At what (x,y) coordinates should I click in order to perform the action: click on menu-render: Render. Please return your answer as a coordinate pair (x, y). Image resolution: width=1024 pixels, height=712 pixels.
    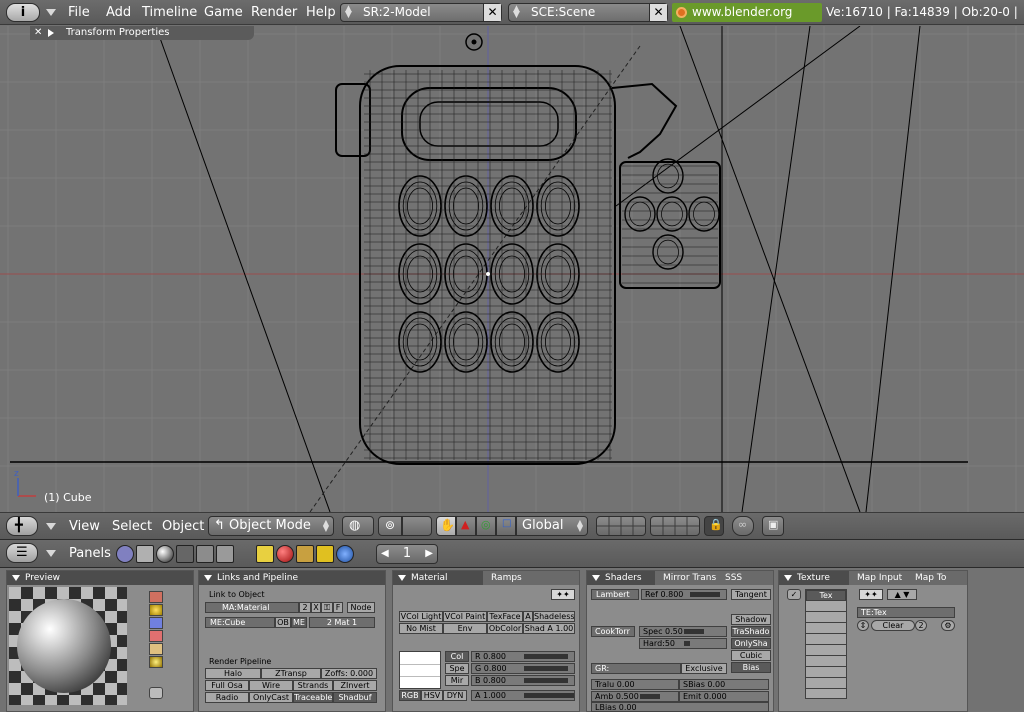
    Looking at the image, I should click on (274, 12).